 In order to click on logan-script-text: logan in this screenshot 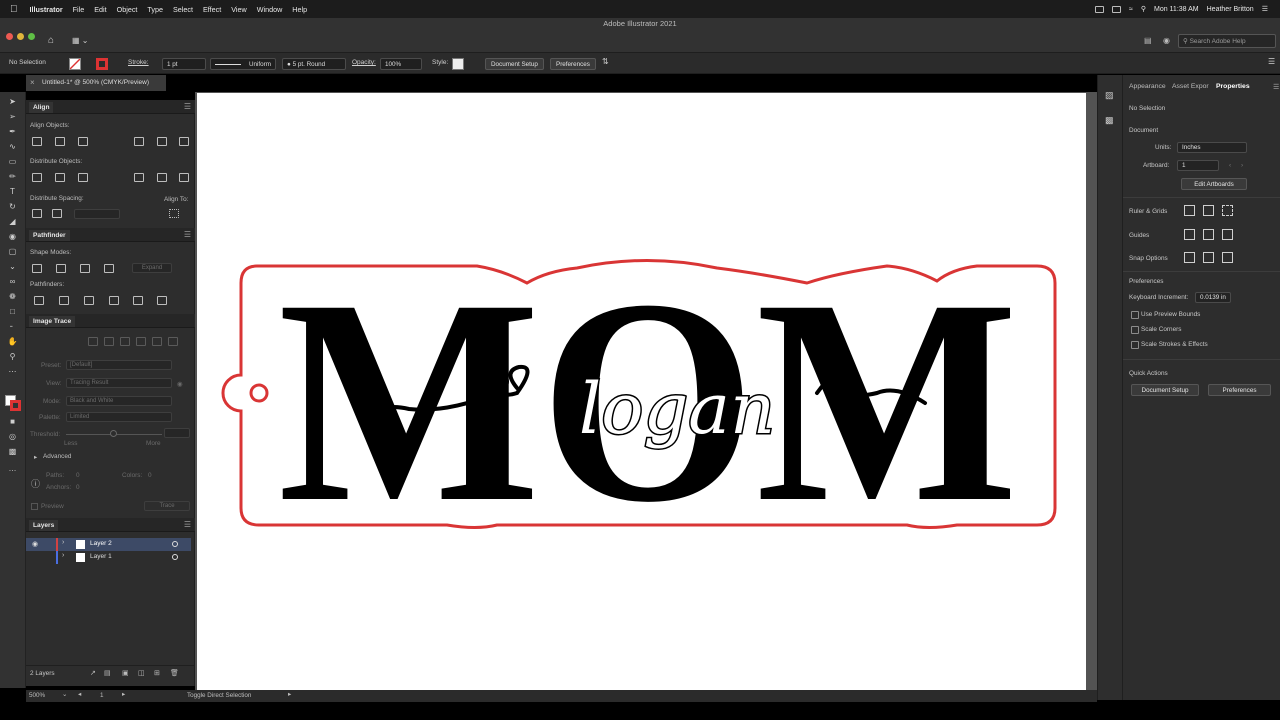, I will do `click(676, 409)`.